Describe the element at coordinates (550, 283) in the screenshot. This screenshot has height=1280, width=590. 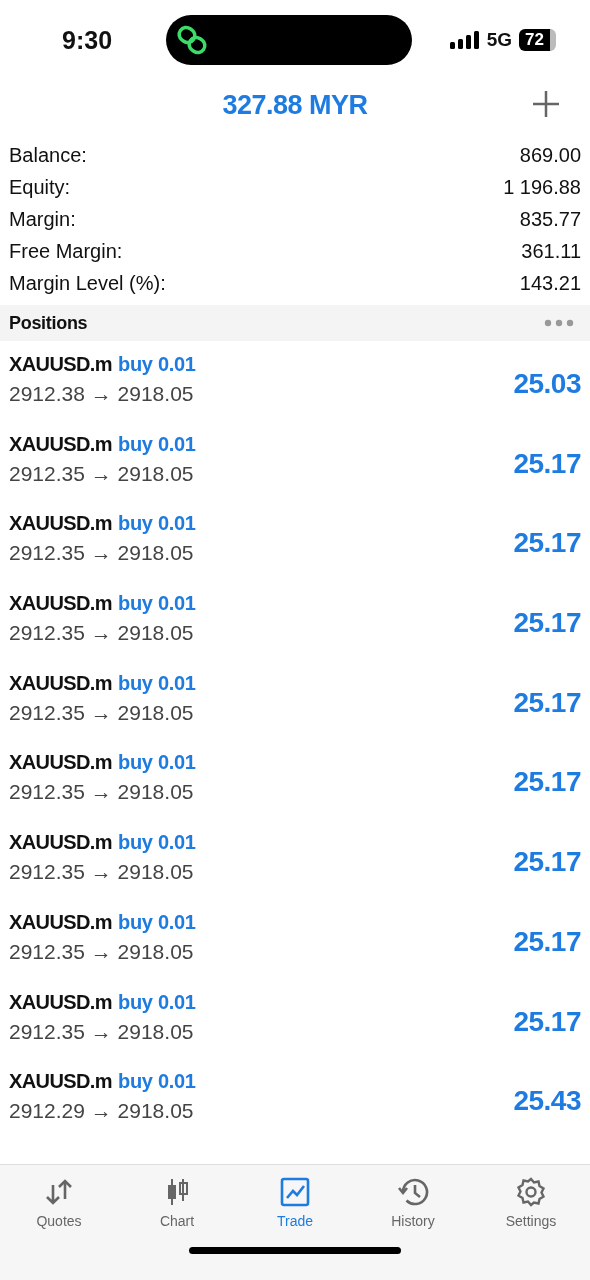
I see `summary-value: 143.21` at that location.